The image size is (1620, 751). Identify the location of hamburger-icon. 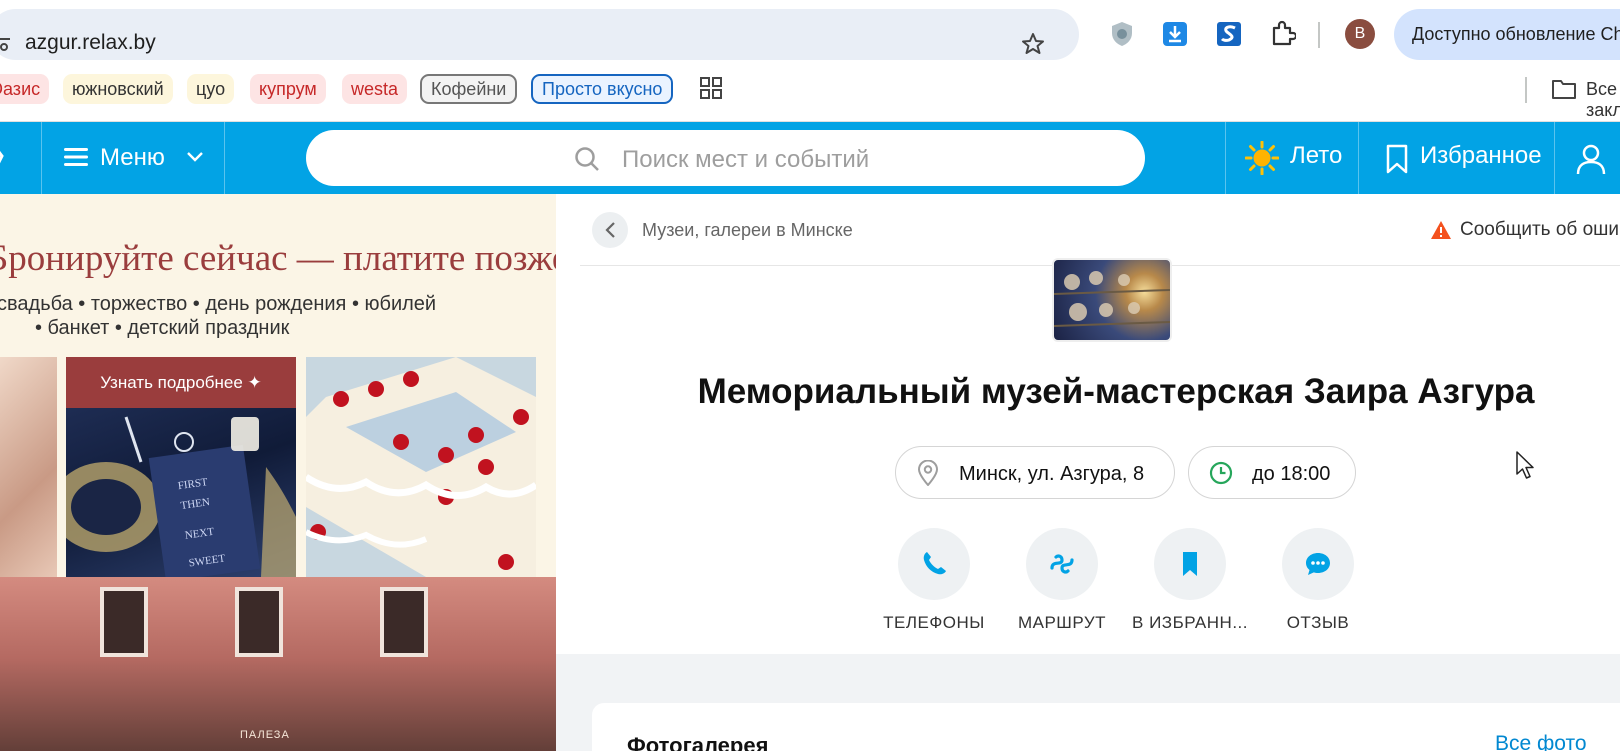
(76, 157).